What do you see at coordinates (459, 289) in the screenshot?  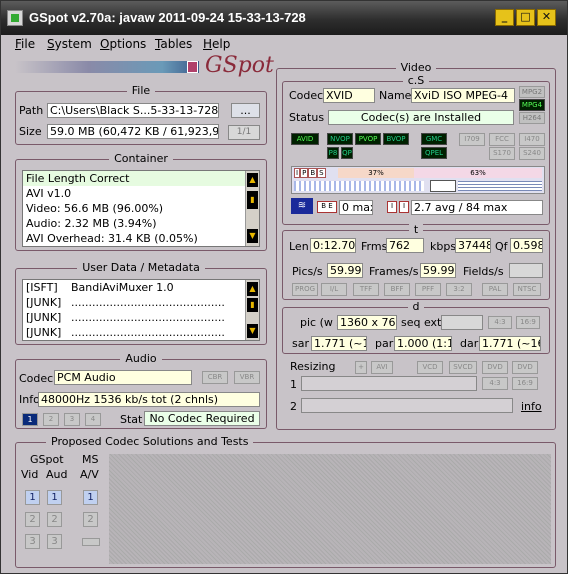 I see `type-btn-32: 3:2` at bounding box center [459, 289].